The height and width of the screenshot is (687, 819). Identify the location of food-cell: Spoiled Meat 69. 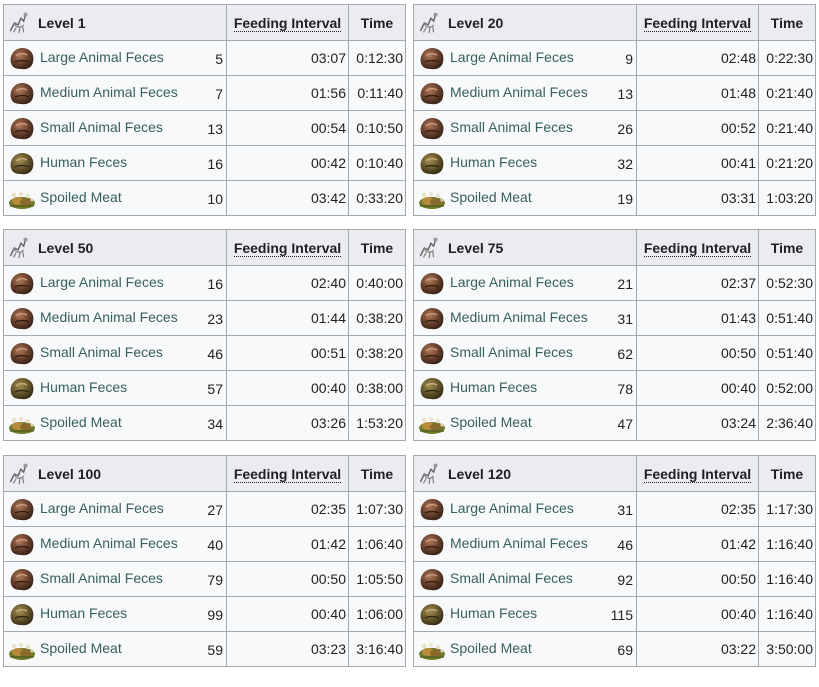
(525, 649).